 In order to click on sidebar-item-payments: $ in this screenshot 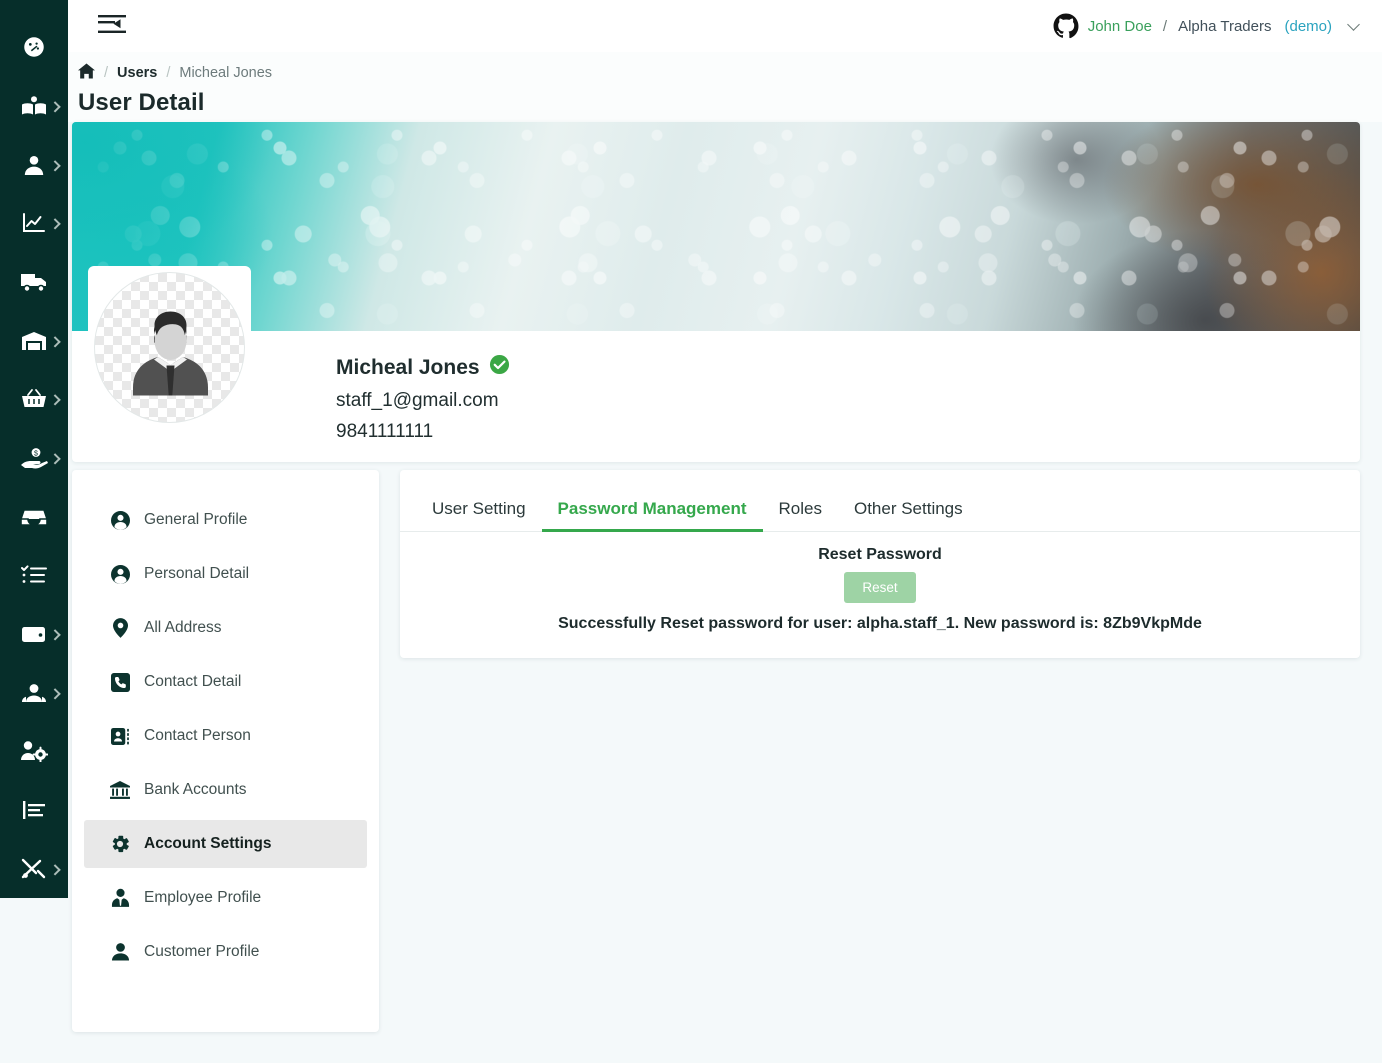, I will do `click(34, 458)`.